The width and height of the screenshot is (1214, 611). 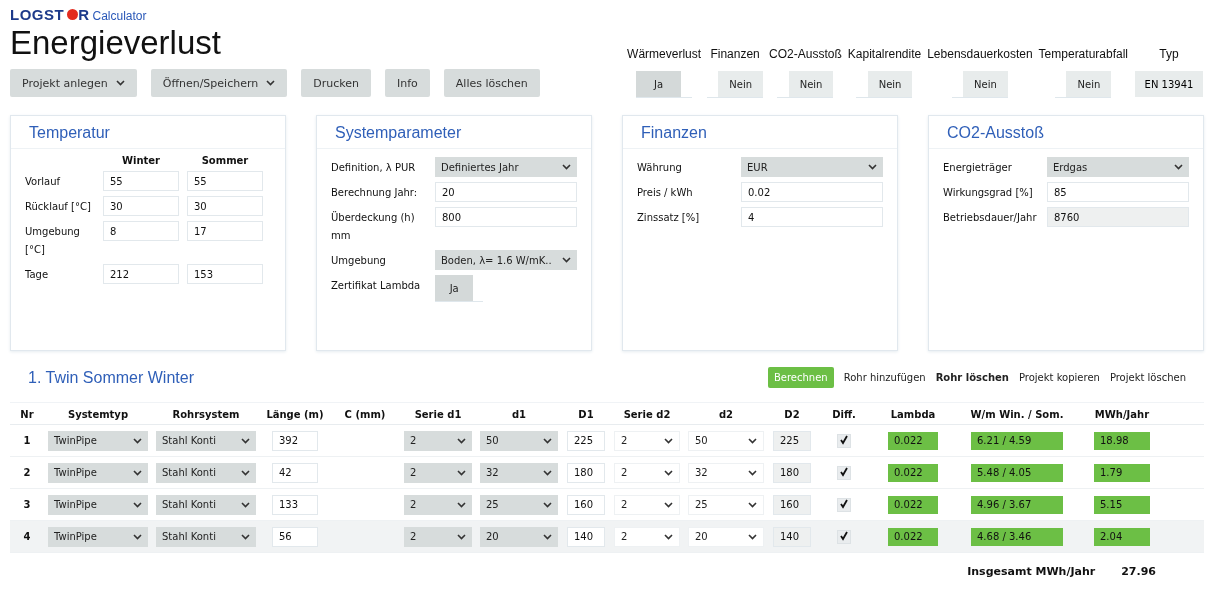 I want to click on field-label: Tage, so click(x=37, y=275).